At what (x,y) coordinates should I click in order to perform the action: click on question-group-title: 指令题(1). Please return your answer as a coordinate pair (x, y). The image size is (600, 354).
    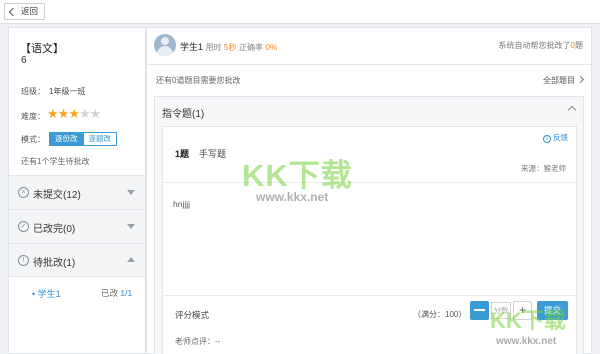
    Looking at the image, I should click on (183, 114).